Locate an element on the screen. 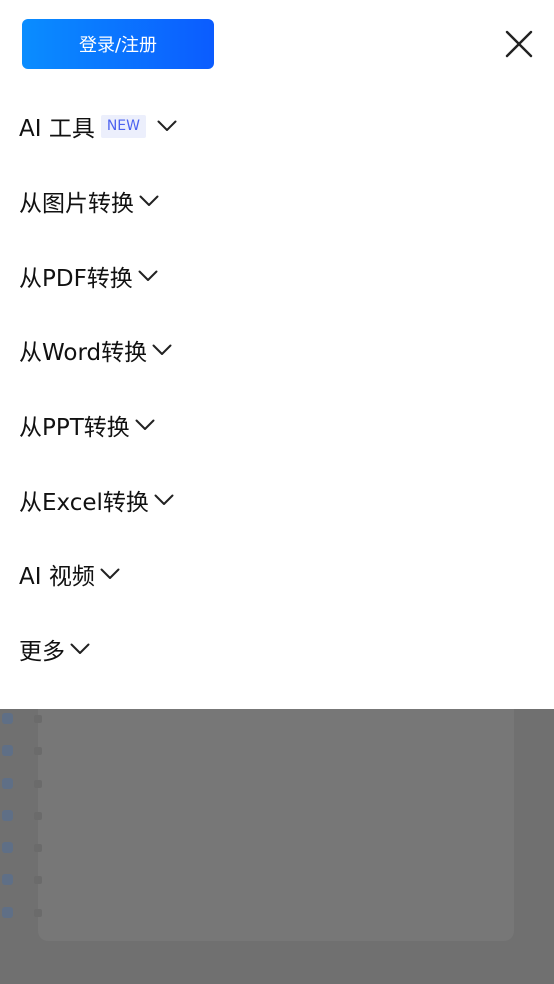 Image resolution: width=554 pixels, height=984 pixels. new-badge: NEW is located at coordinates (123, 126).